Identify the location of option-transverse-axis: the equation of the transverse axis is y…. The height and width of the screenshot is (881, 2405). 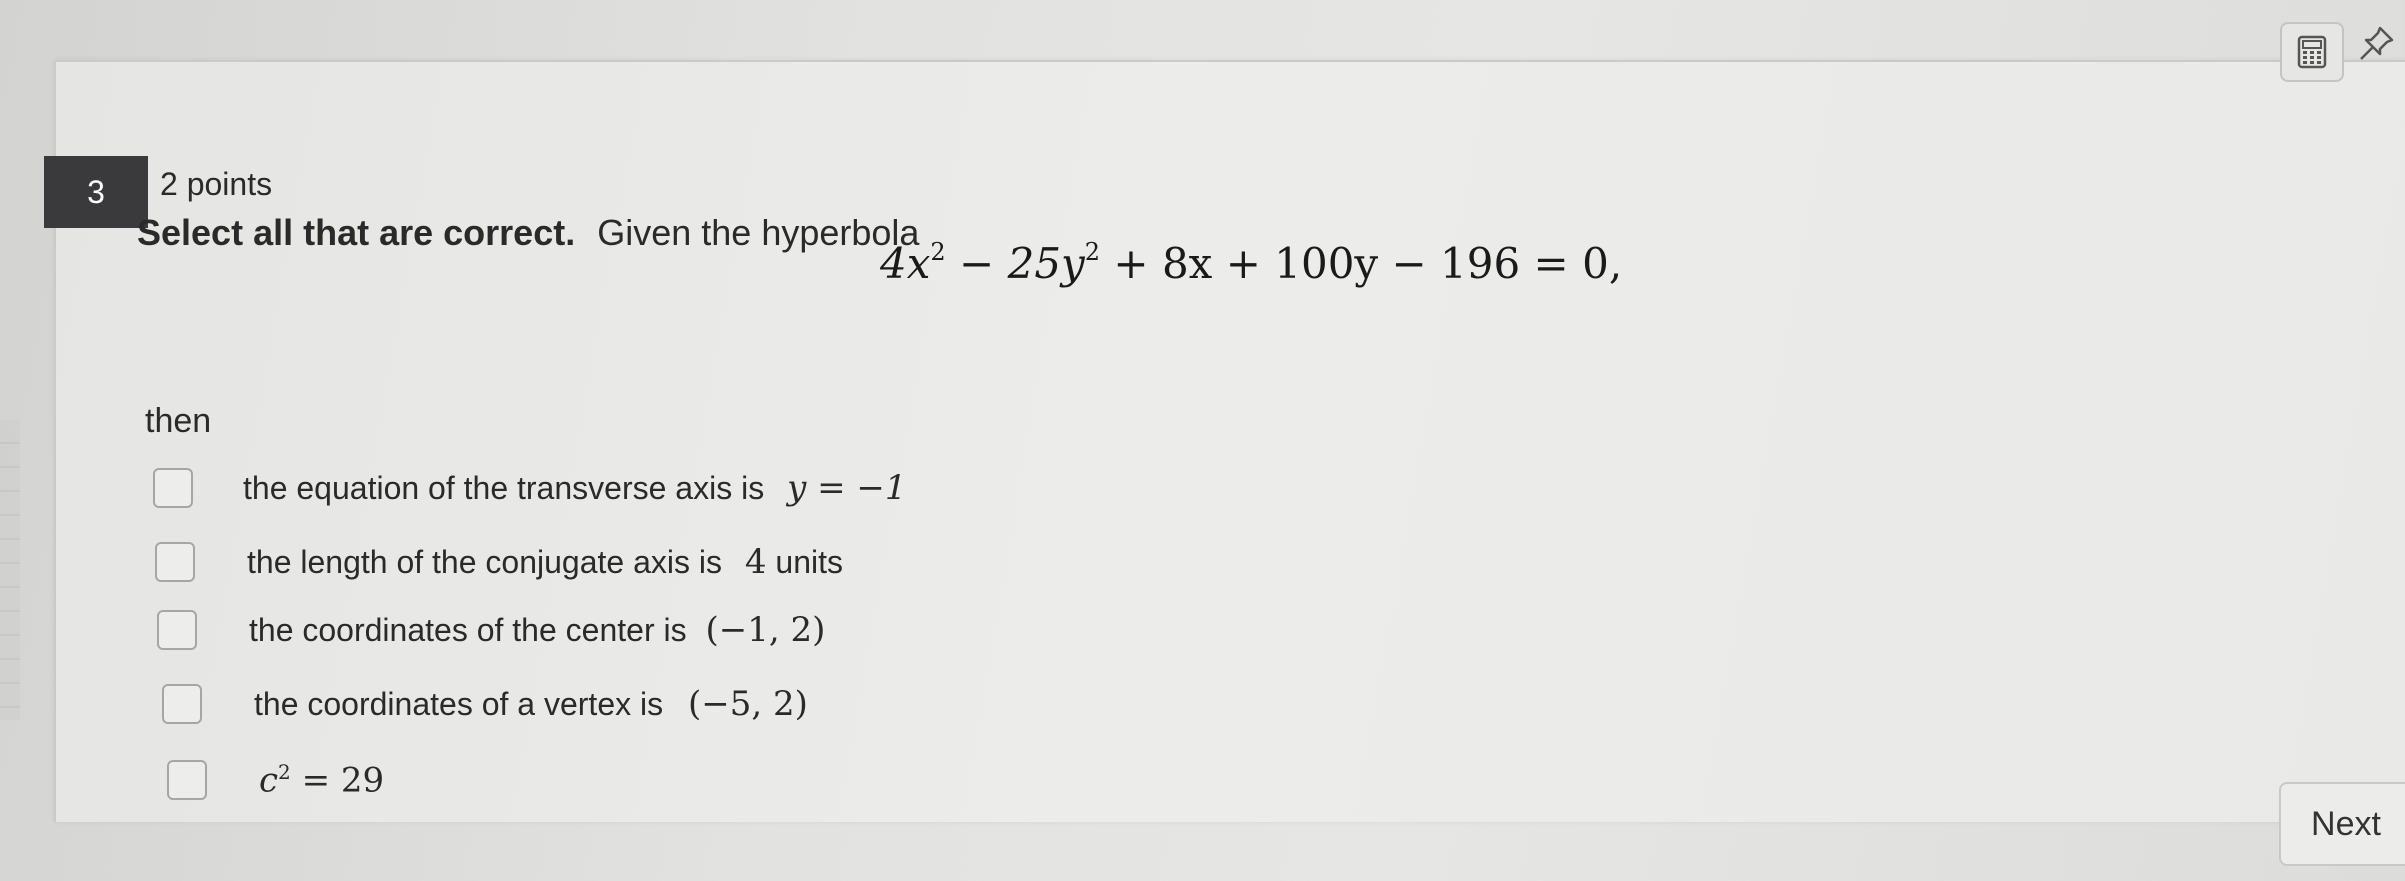
(530, 488).